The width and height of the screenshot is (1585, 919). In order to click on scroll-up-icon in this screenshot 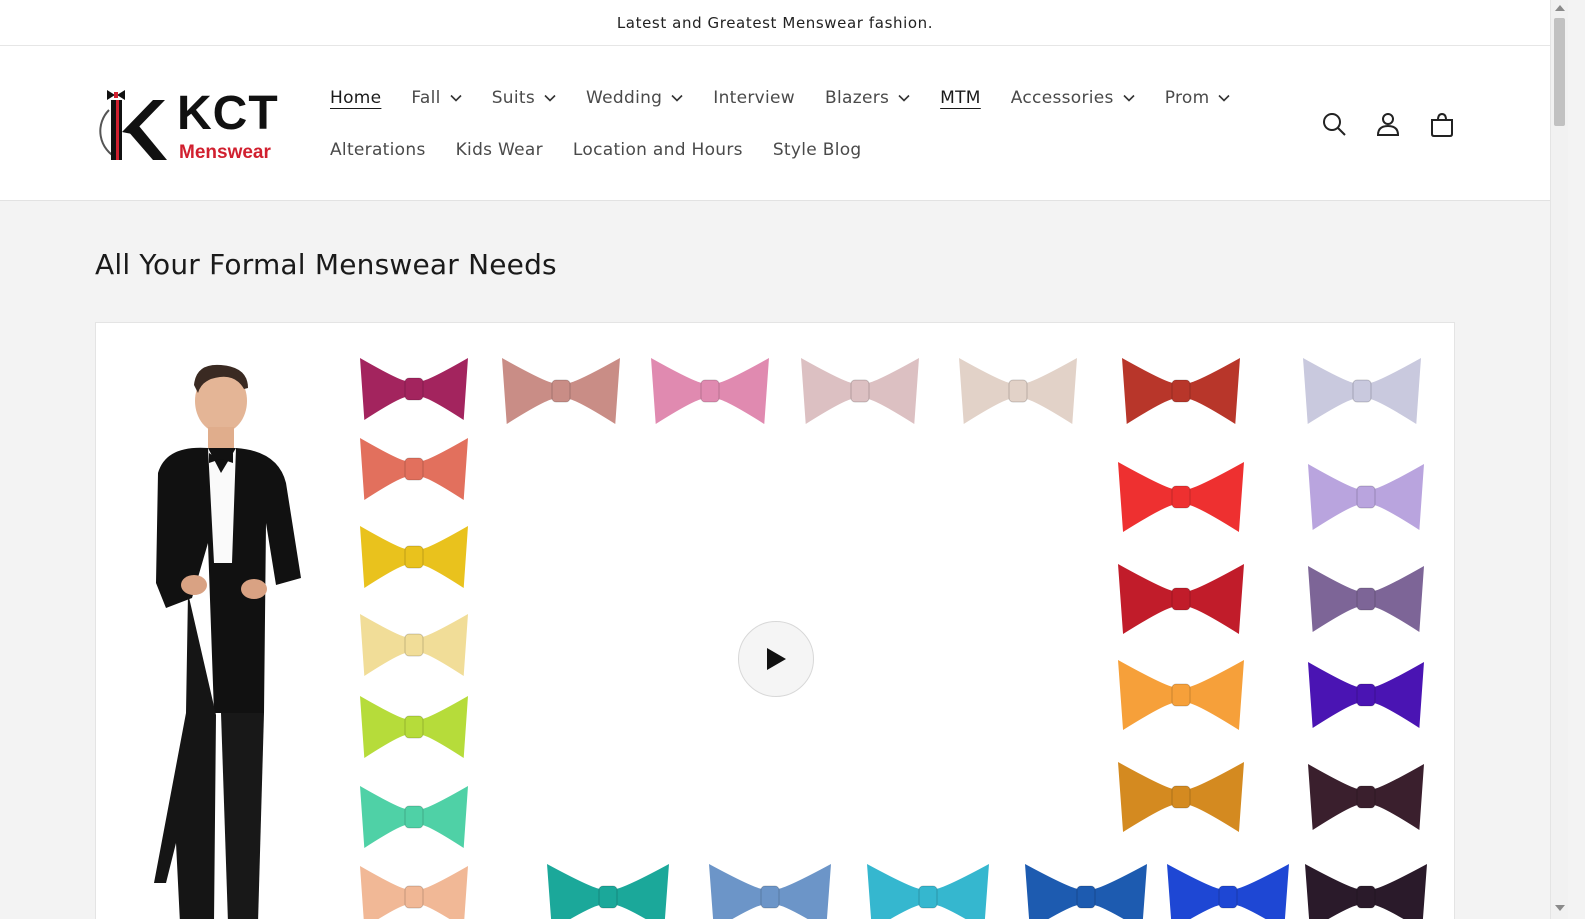, I will do `click(1560, 8)`.